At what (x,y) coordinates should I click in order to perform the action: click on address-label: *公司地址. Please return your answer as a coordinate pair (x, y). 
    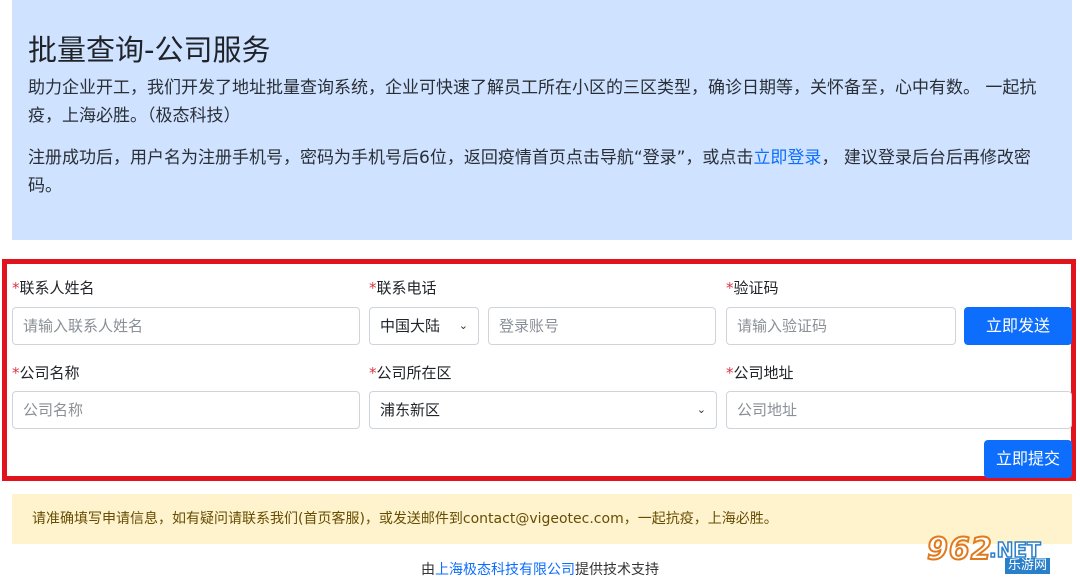
    Looking at the image, I should click on (760, 373).